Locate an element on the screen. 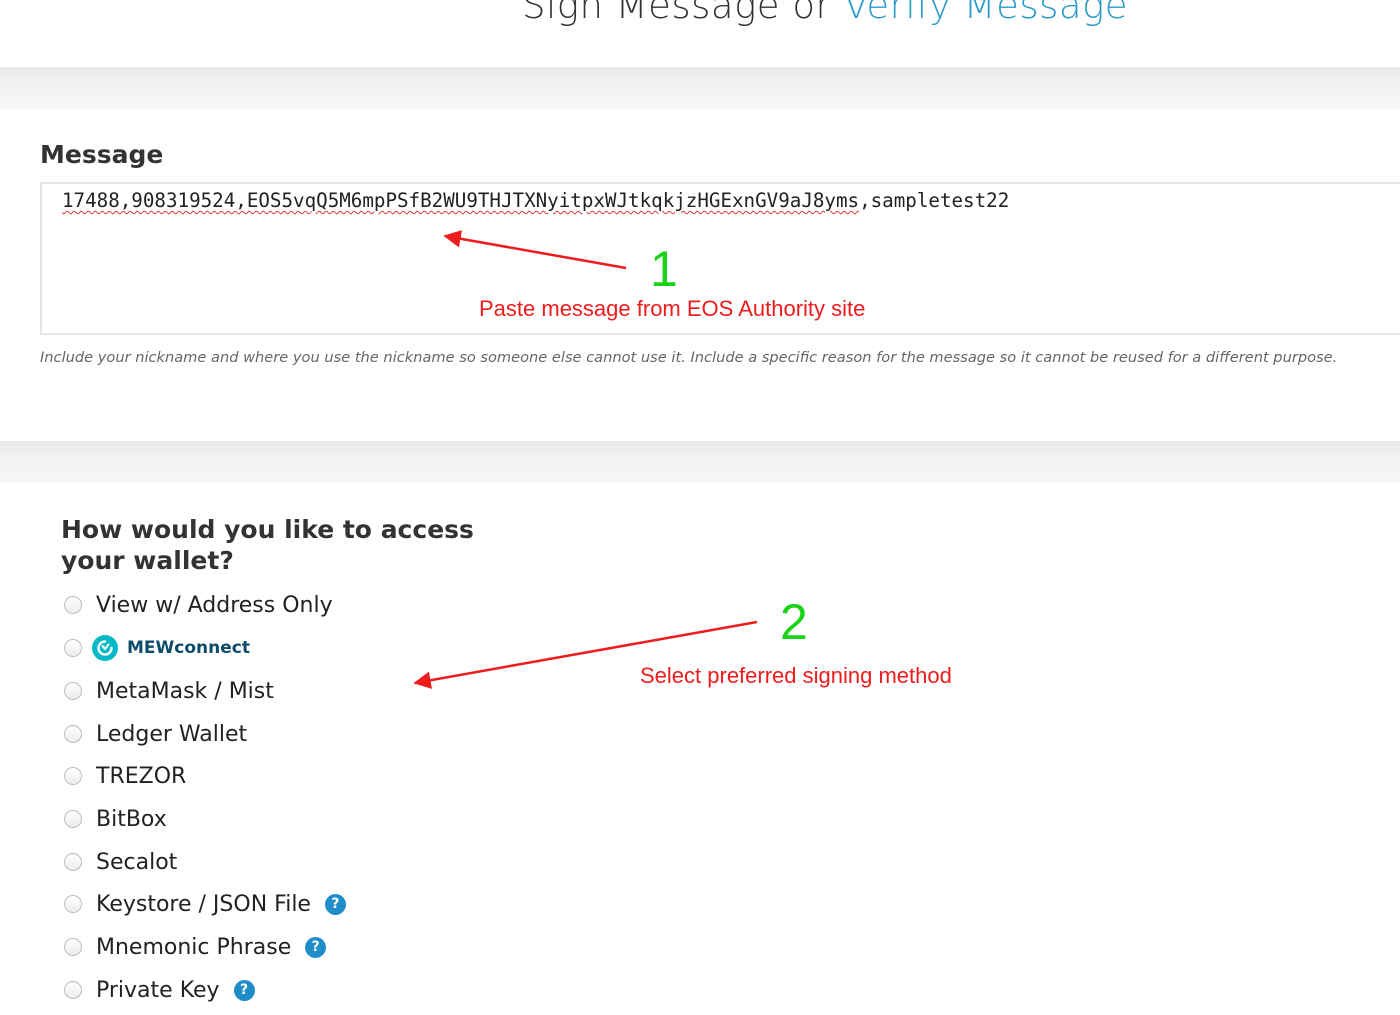 The image size is (1400, 1015). annotation-step2-number: 2 is located at coordinates (794, 622).